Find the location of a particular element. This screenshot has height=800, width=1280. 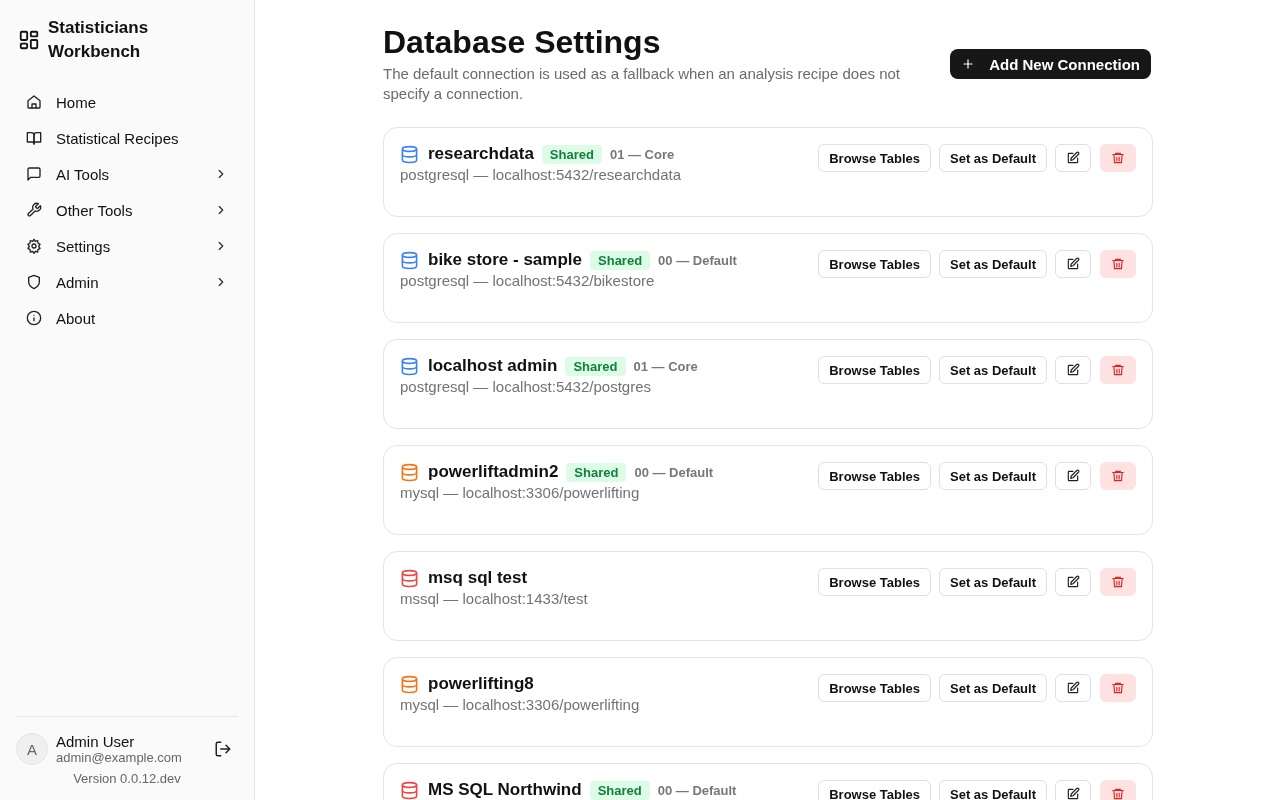

sidebar-item: AI Tools is located at coordinates (127, 174).